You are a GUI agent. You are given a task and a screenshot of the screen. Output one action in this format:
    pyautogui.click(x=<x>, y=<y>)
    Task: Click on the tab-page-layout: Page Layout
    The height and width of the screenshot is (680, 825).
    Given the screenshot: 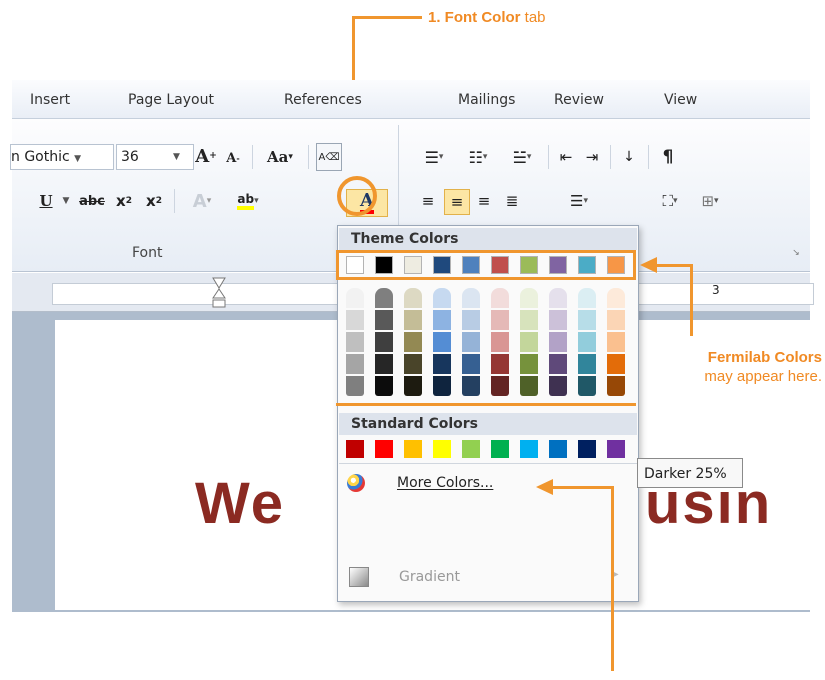 What is the action you would take?
    pyautogui.click(x=171, y=100)
    